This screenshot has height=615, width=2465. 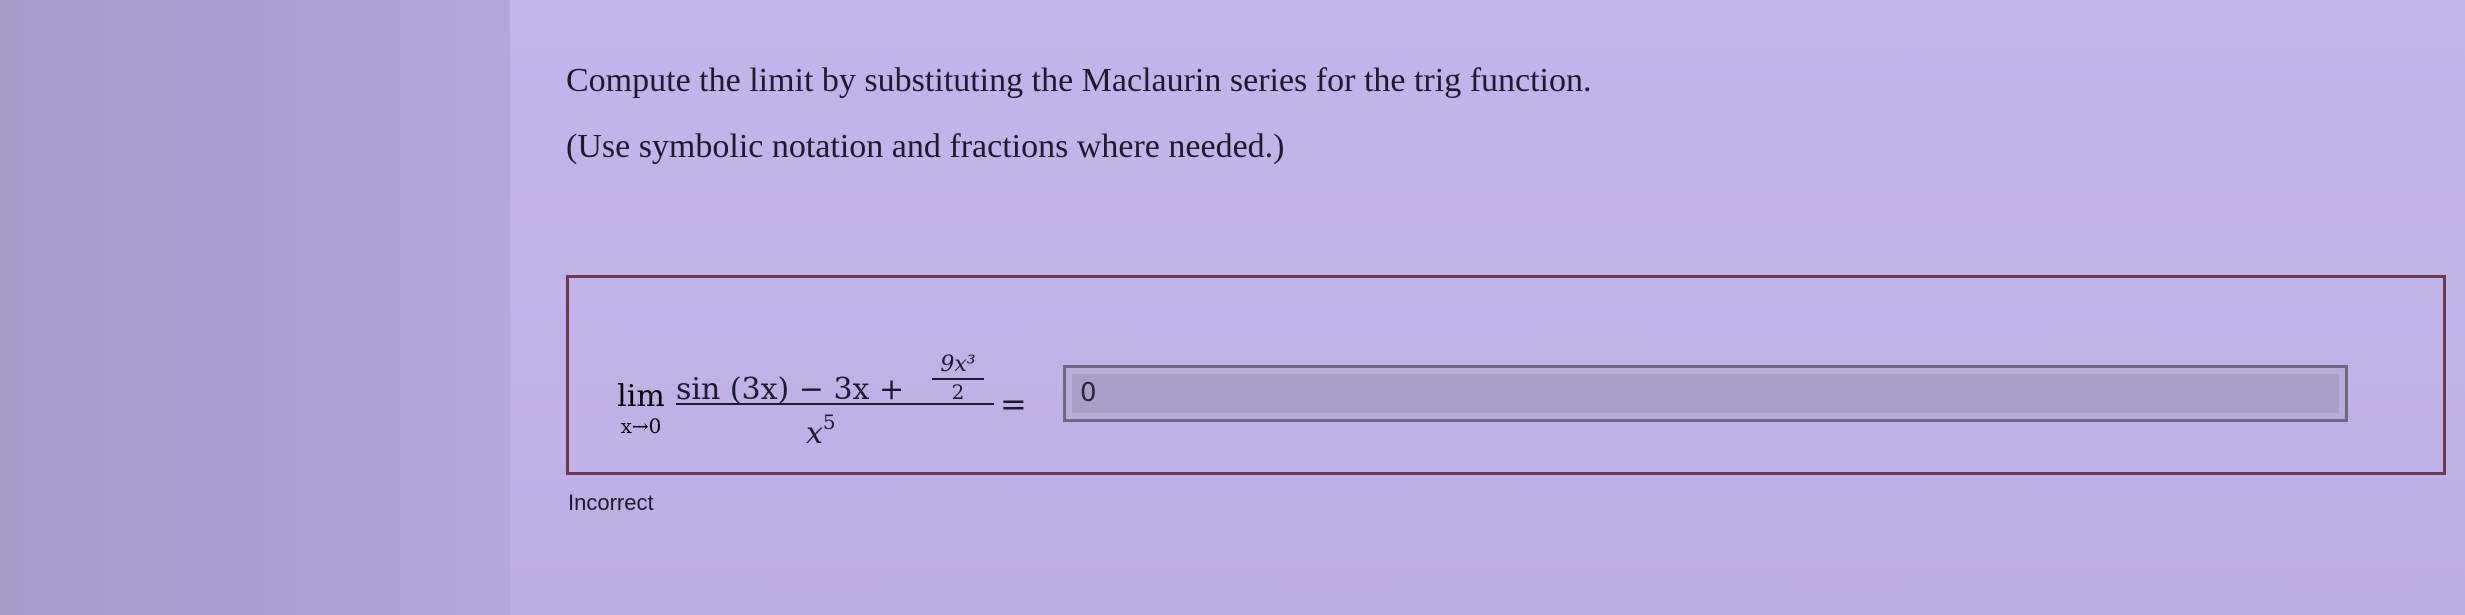 I want to click on limit-fraction: sin (3x) − 3x + 9x³ 2 x5, so click(x=836, y=390).